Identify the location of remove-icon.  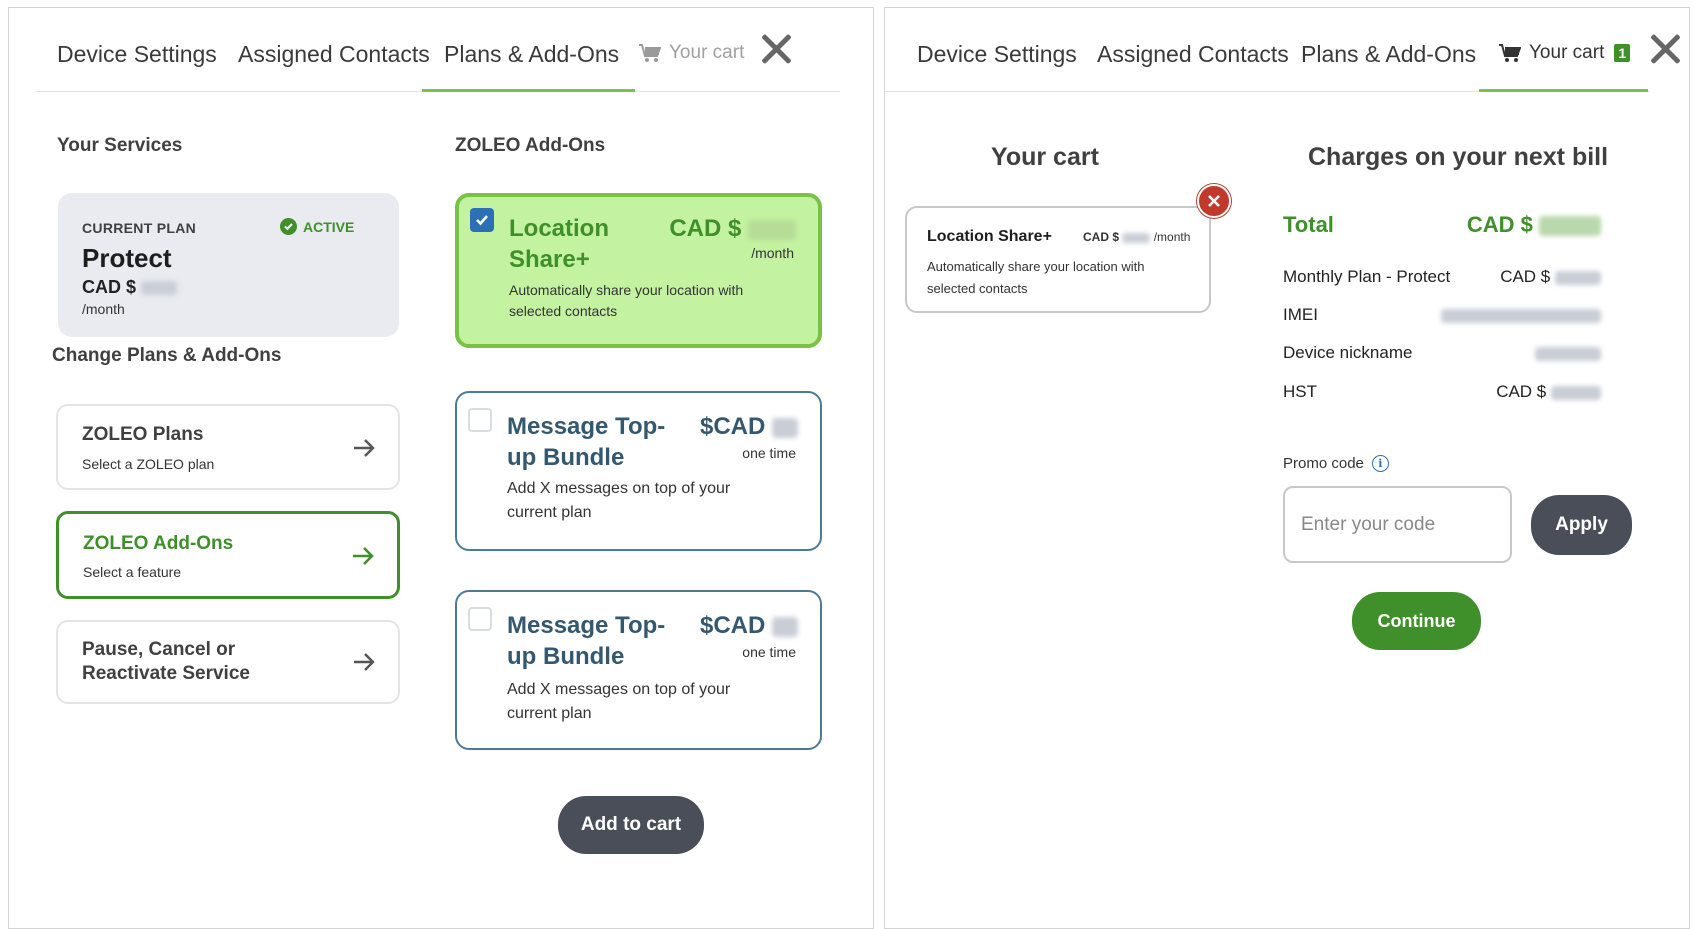
(1214, 201).